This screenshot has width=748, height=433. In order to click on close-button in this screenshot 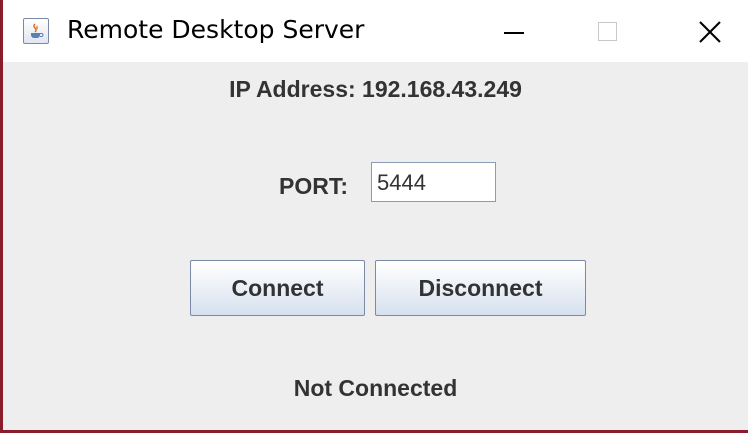, I will do `click(703, 31)`.